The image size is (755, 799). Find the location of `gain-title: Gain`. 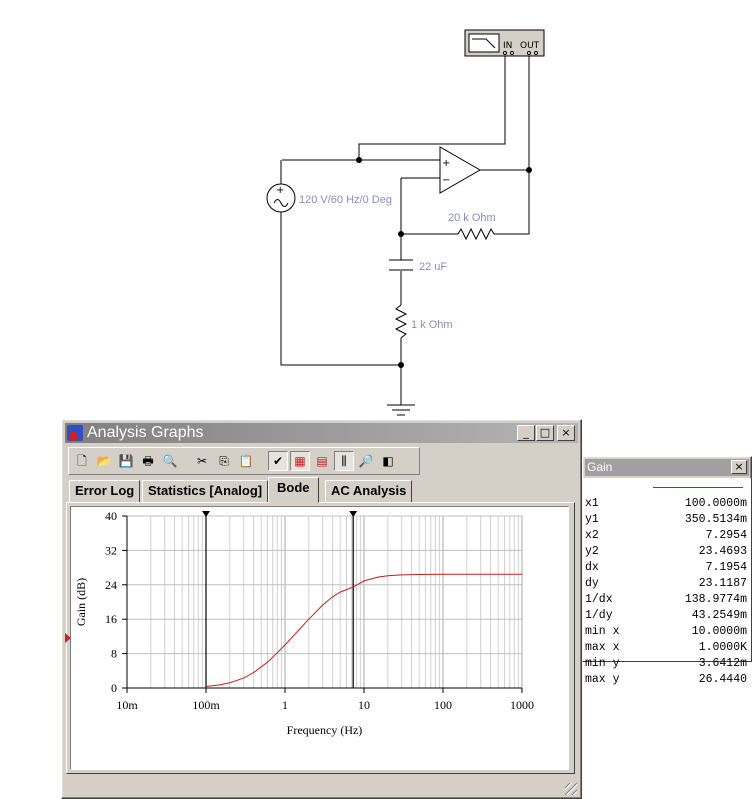

gain-title: Gain is located at coordinates (600, 467).